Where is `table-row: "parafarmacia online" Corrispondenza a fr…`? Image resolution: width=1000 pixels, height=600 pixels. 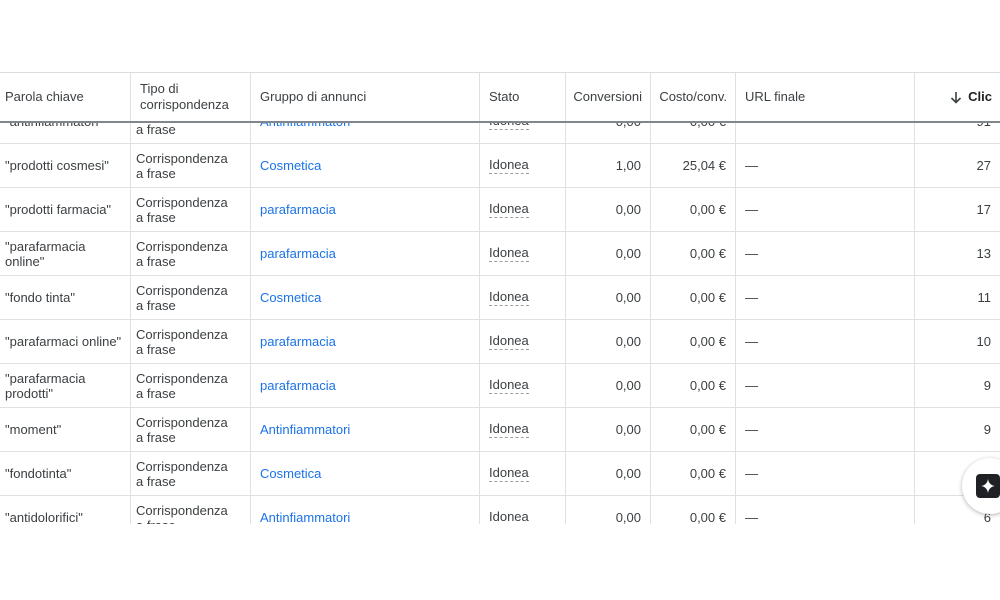
table-row: "parafarmacia online" Corrispondenza a fr… is located at coordinates (500, 254).